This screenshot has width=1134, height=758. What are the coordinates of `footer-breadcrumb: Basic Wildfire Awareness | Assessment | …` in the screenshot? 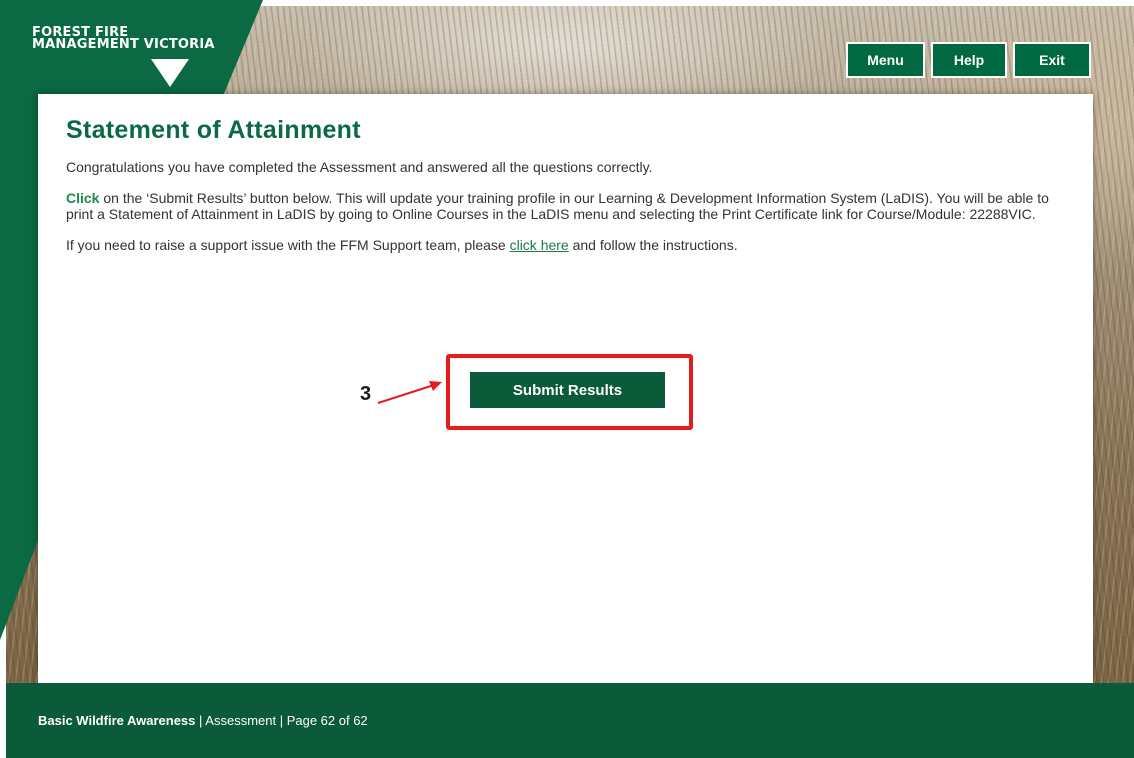 It's located at (203, 720).